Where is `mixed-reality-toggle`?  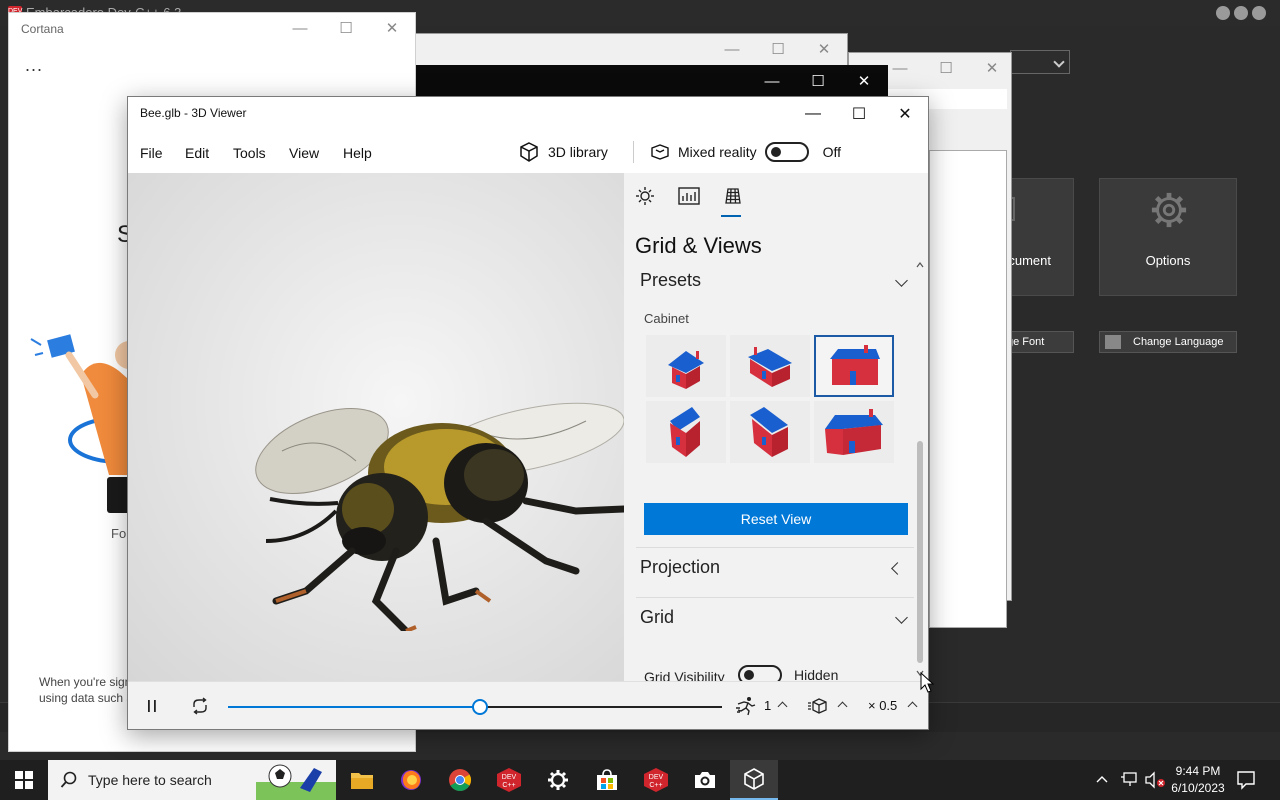 mixed-reality-toggle is located at coordinates (786, 152).